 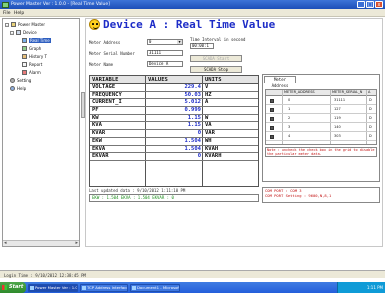 I want to click on meter-serial-cell: 140, so click(x=337, y=127).